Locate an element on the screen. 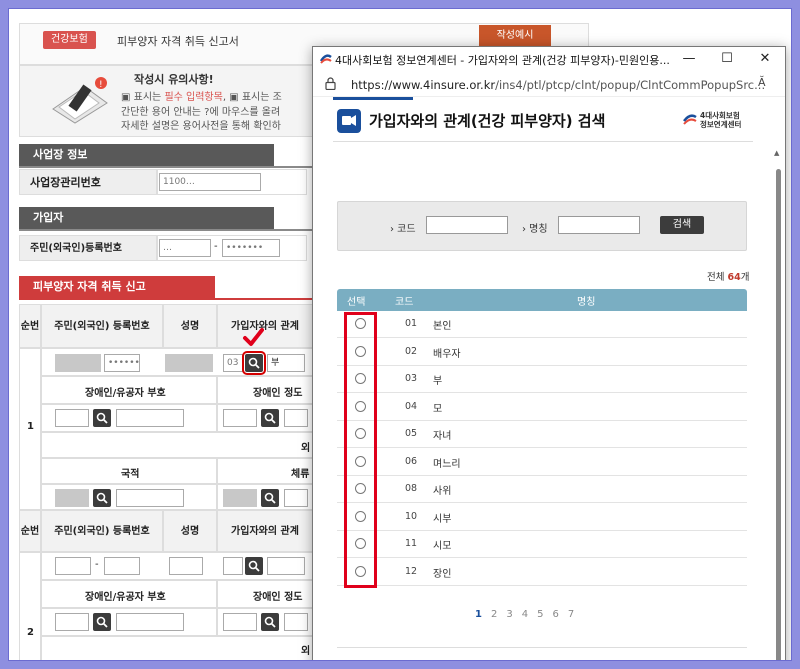 The image size is (800, 669). relation-code: 01 is located at coordinates (411, 323).